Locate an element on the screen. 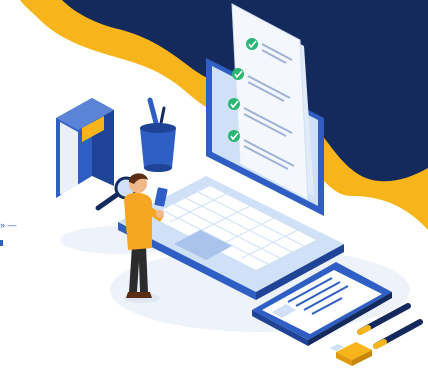 Image resolution: width=428 pixels, height=369 pixels. pen-icon is located at coordinates (398, 334).